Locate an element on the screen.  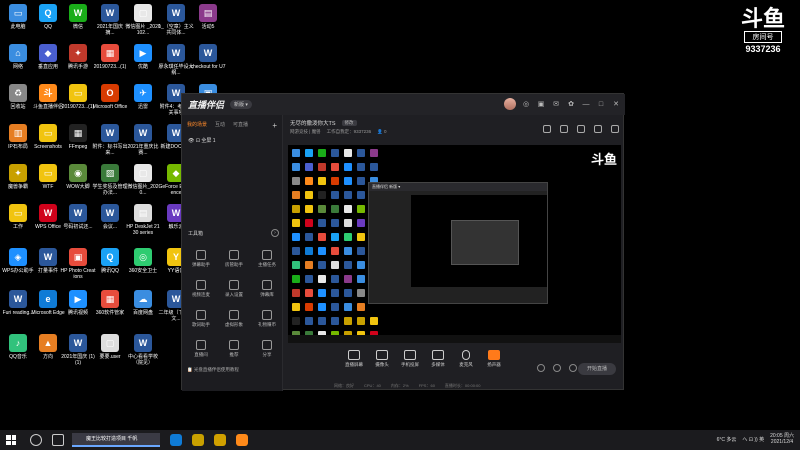
beauty-icon is located at coordinates (541, 368).